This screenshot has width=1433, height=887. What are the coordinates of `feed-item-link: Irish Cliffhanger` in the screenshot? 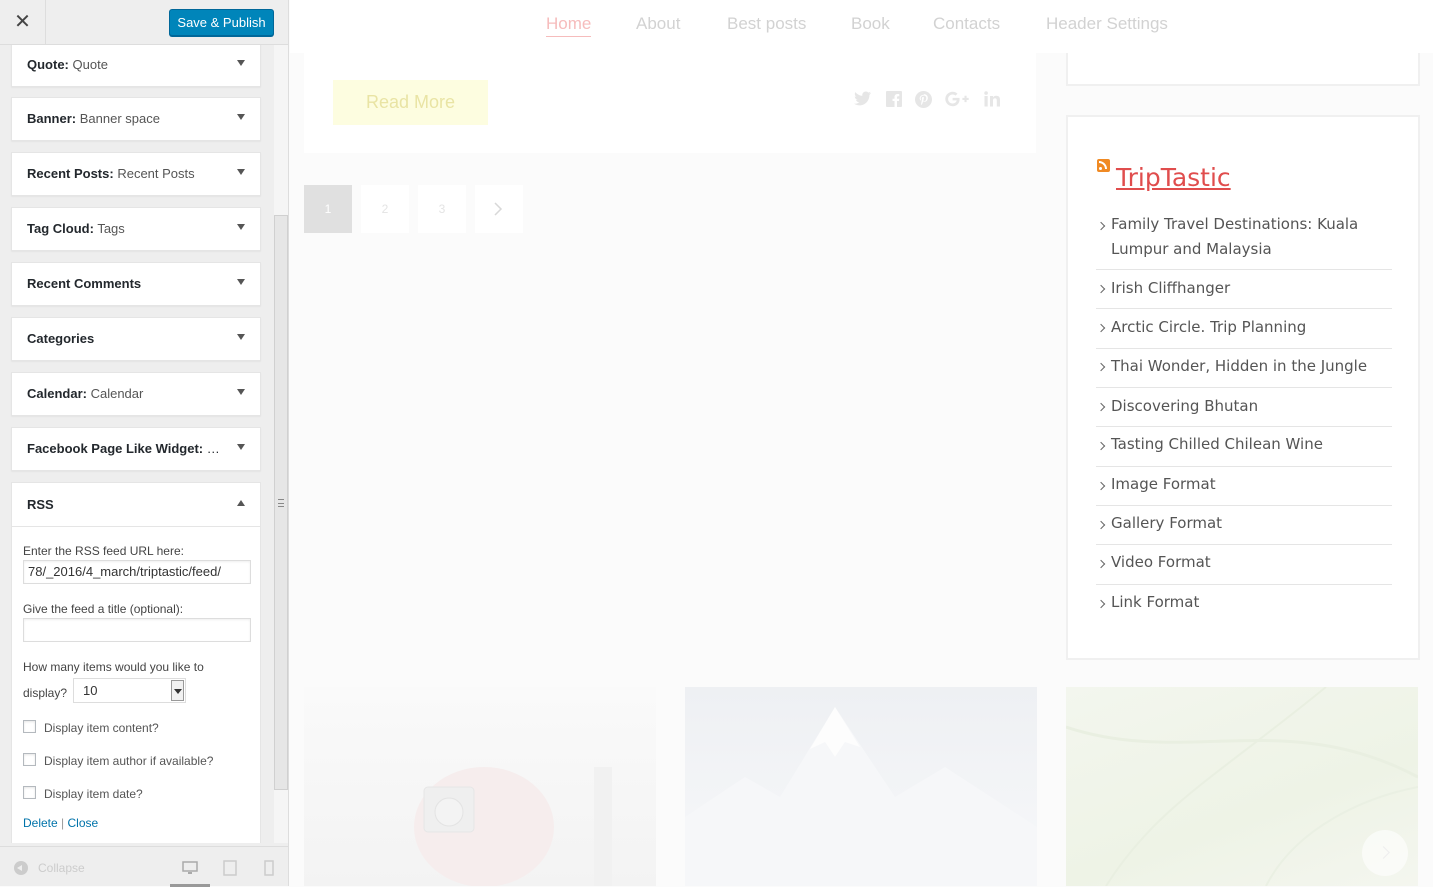 It's located at (1251, 288).